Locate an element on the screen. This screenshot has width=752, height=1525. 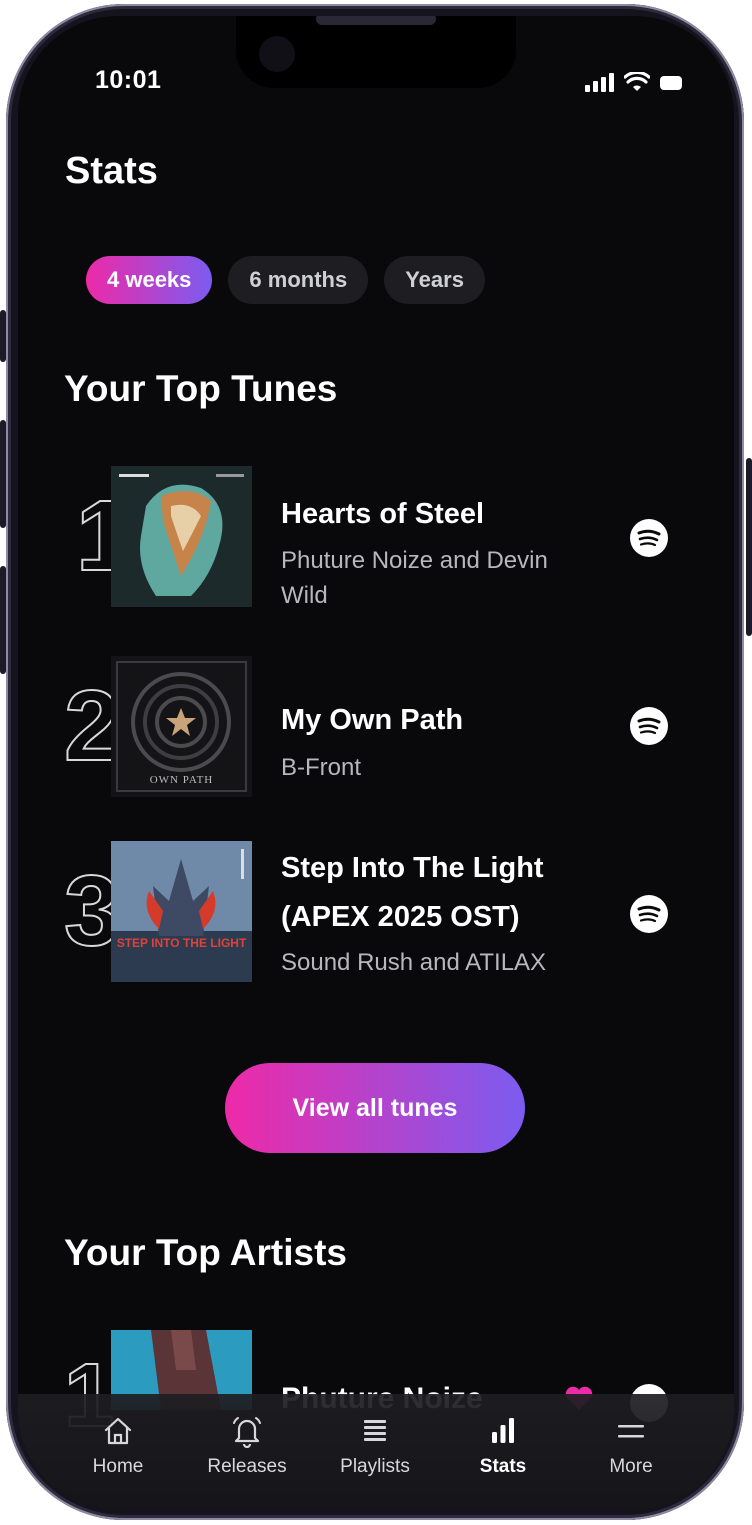
tab-label: Stats is located at coordinates (503, 1466).